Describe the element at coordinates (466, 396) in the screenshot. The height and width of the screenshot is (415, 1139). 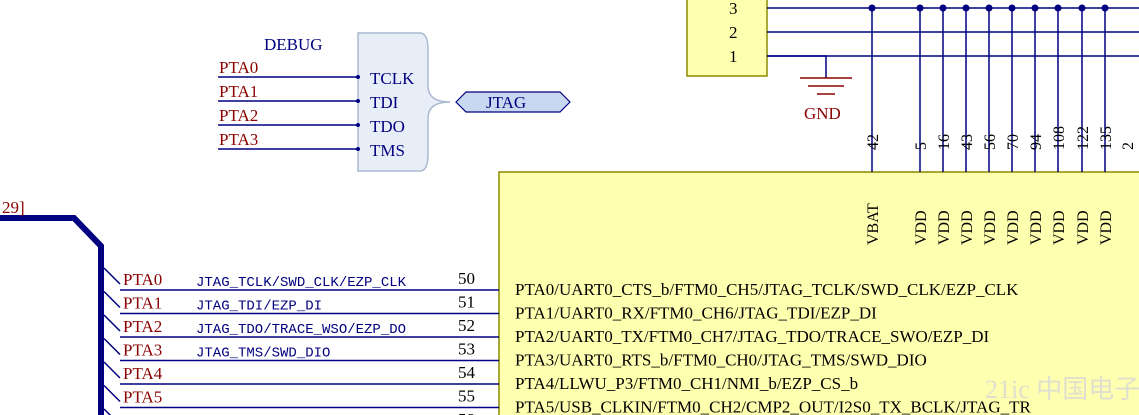
I see `left-pin-num-55: 55` at that location.